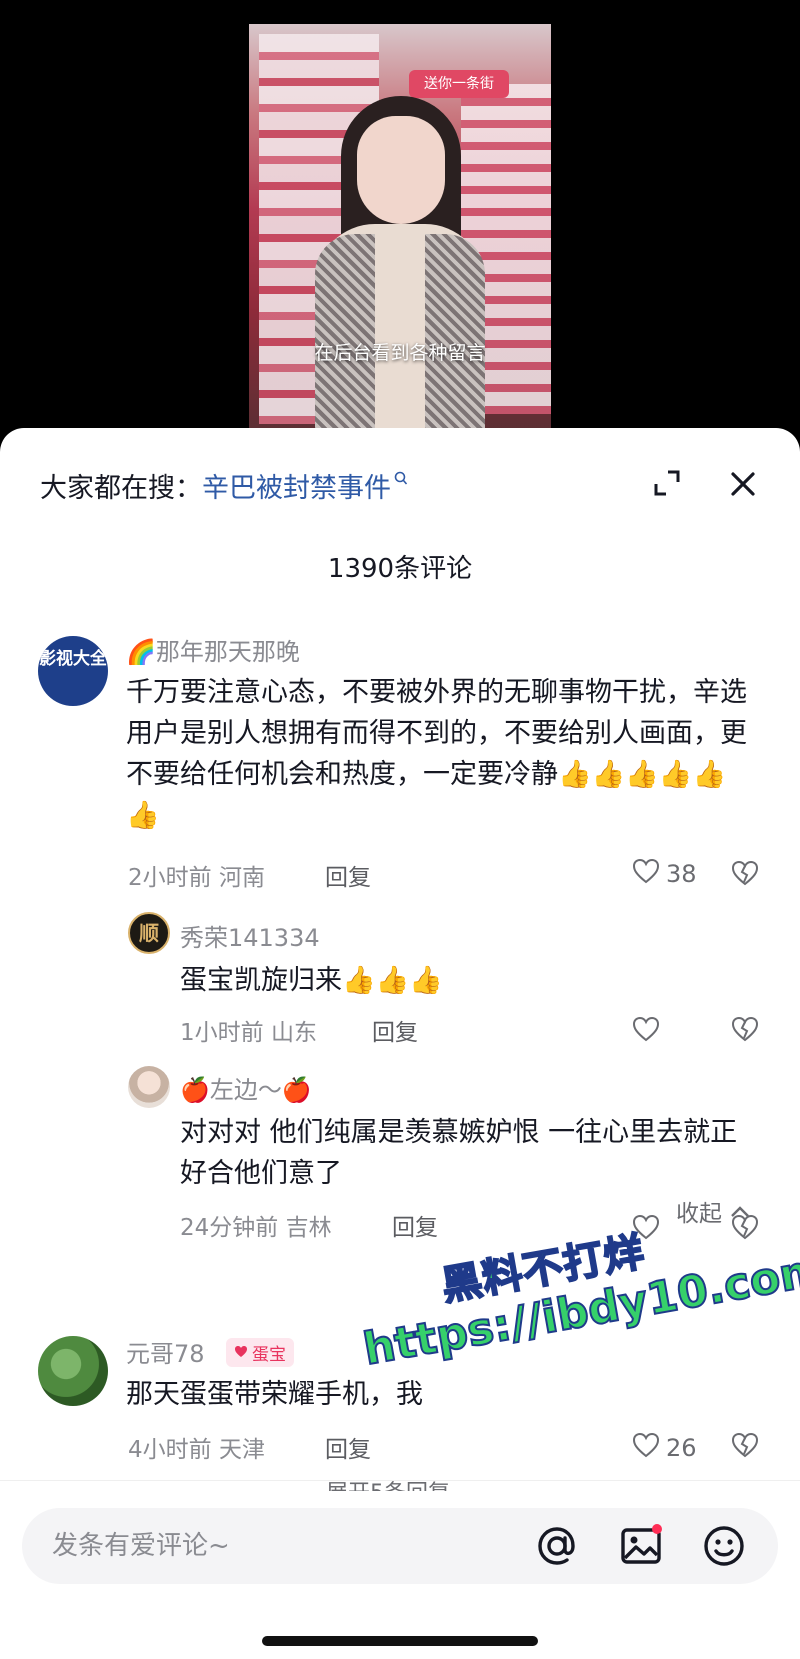  I want to click on comment-location: 河南, so click(241, 878).